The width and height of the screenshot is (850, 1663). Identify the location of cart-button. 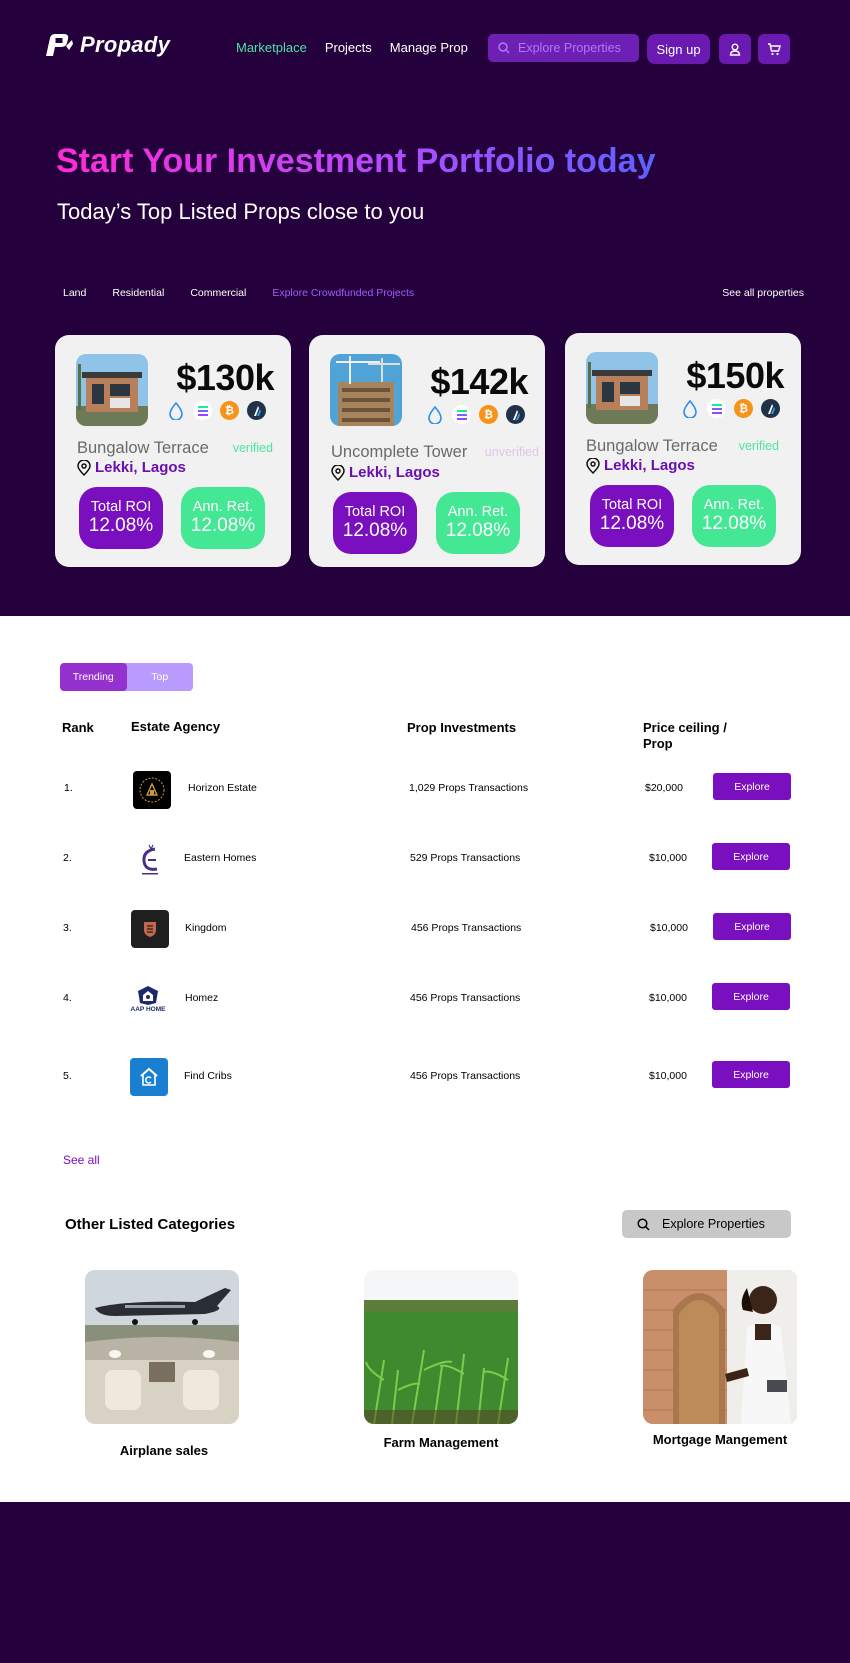
(774, 49).